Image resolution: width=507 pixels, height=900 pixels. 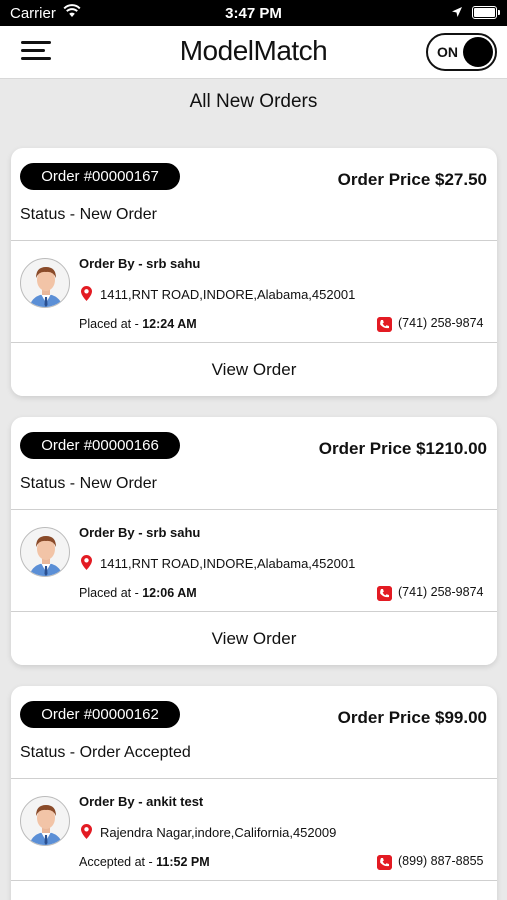 I want to click on accepted-time: Accepted at - 11:52 PM, so click(x=144, y=862).